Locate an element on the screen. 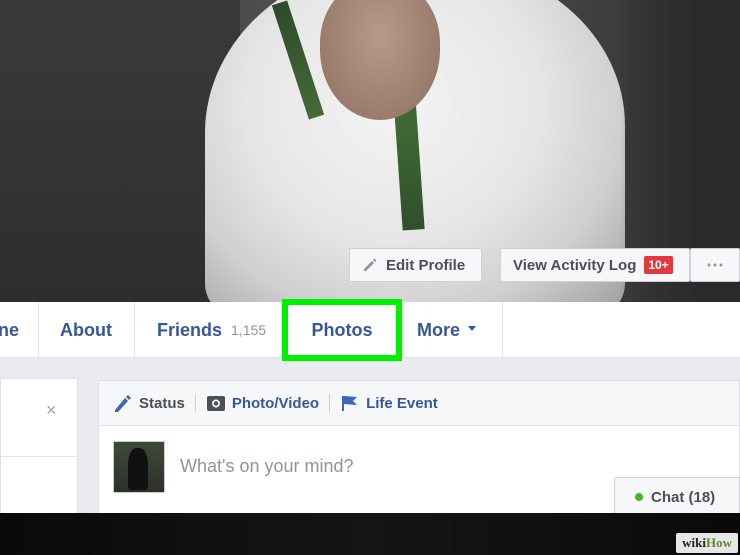  tab-photos-label: Photos is located at coordinates (342, 329).